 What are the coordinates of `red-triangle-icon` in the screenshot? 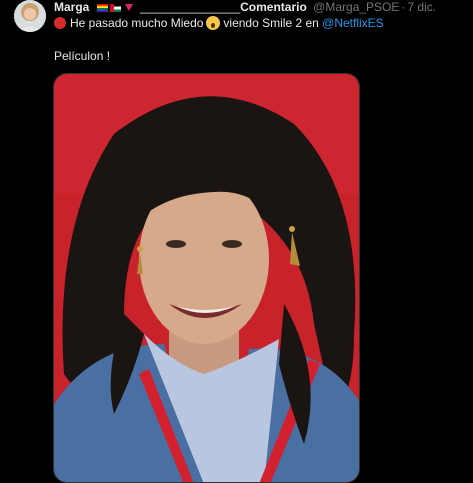 It's located at (128, 7).